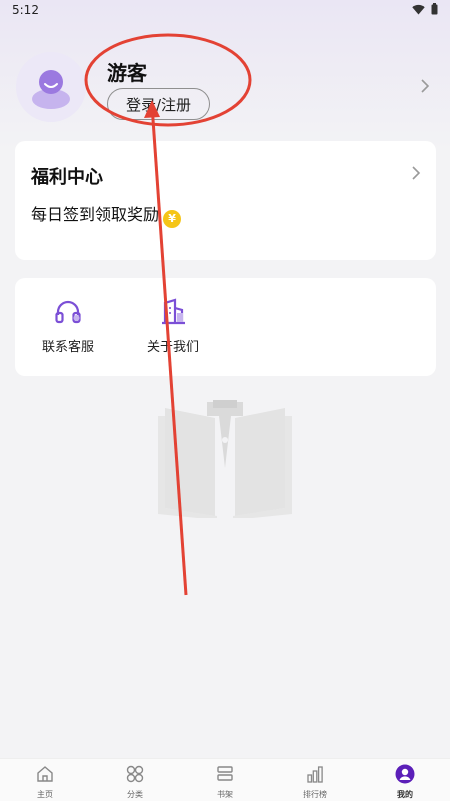 The width and height of the screenshot is (450, 801). What do you see at coordinates (172, 219) in the screenshot?
I see `coin-icon: ¥` at bounding box center [172, 219].